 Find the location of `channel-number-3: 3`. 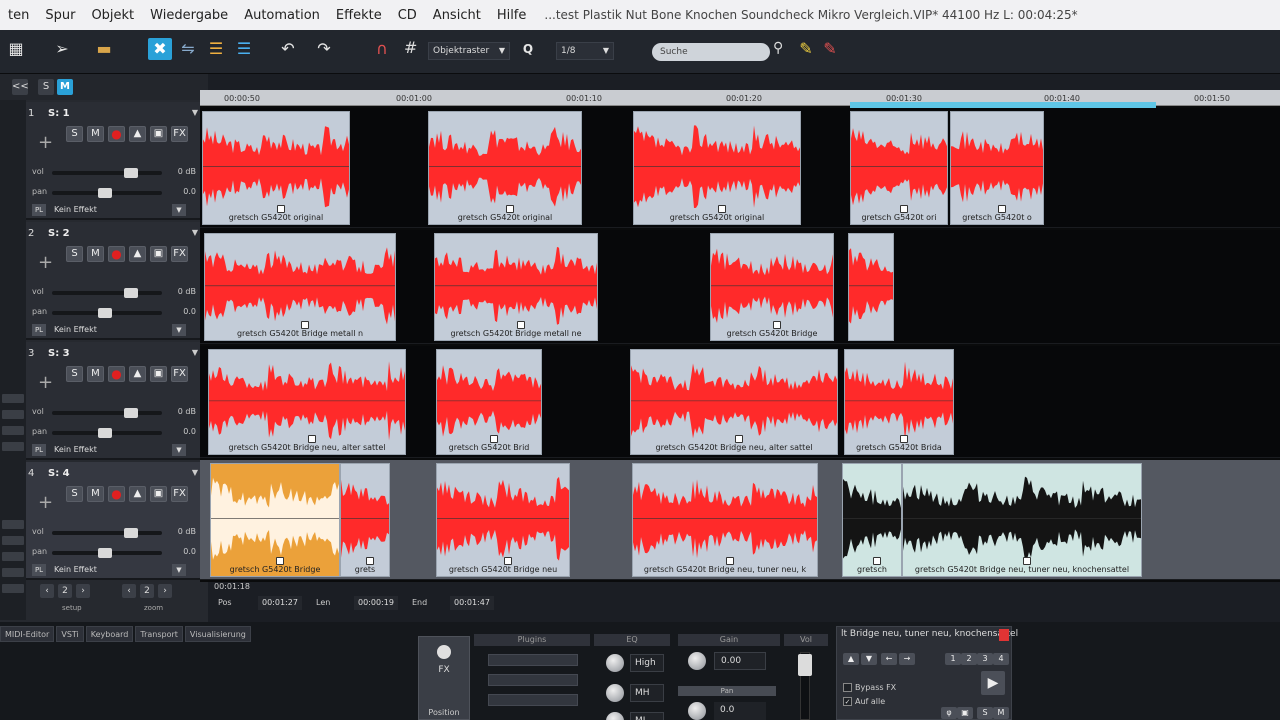

channel-number-3: 3 is located at coordinates (985, 659).